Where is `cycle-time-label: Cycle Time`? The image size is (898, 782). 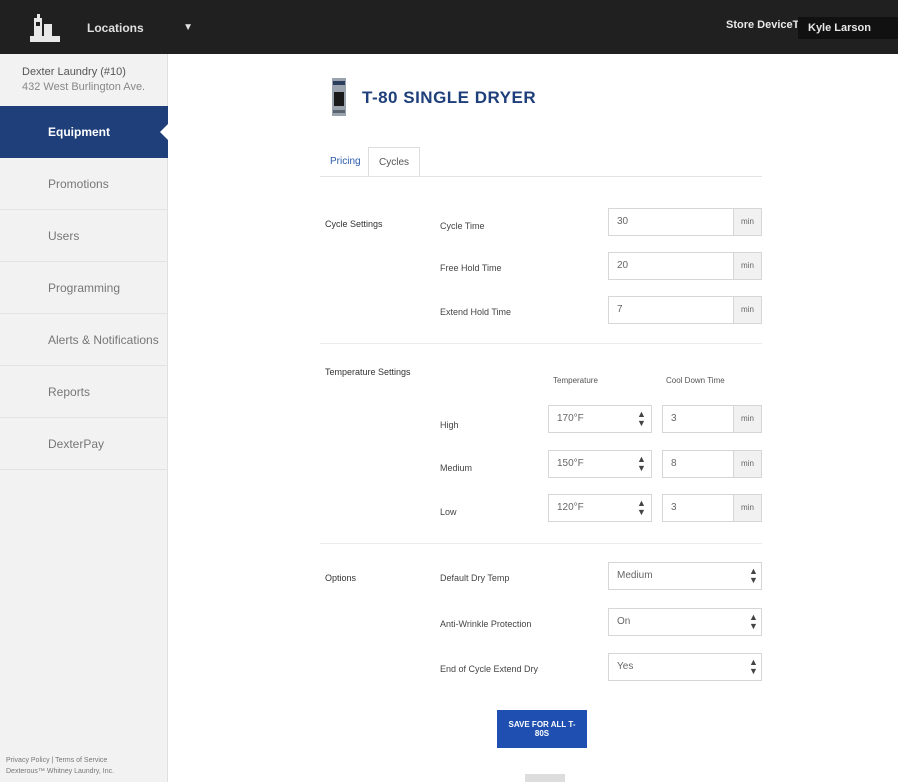
cycle-time-label: Cycle Time is located at coordinates (462, 226).